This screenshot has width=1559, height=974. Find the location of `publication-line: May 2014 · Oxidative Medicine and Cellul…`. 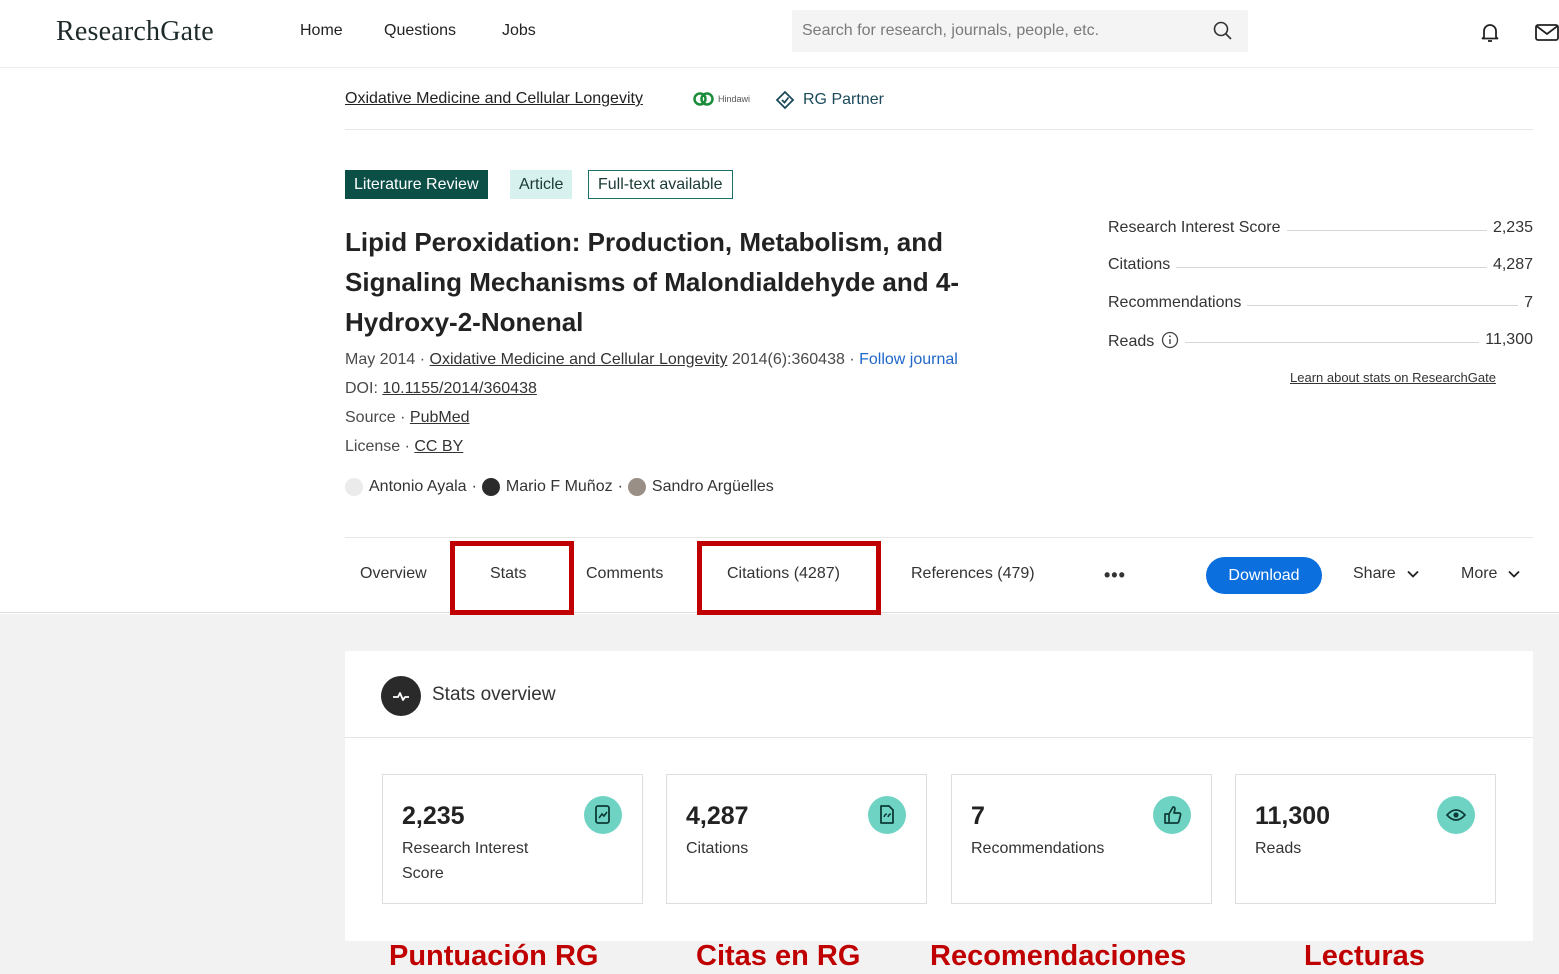

publication-line: May 2014 · Oxidative Medicine and Cellul… is located at coordinates (651, 360).